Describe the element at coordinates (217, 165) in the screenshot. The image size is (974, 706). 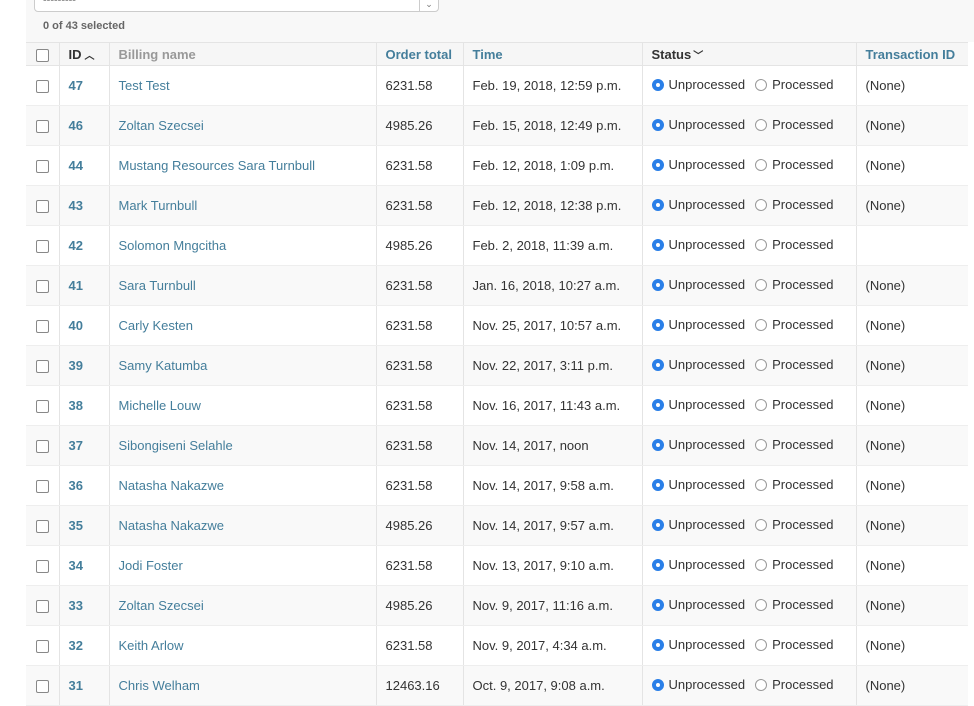
I see `billing-name-link: Mustang Resources Sara Turnbull` at that location.